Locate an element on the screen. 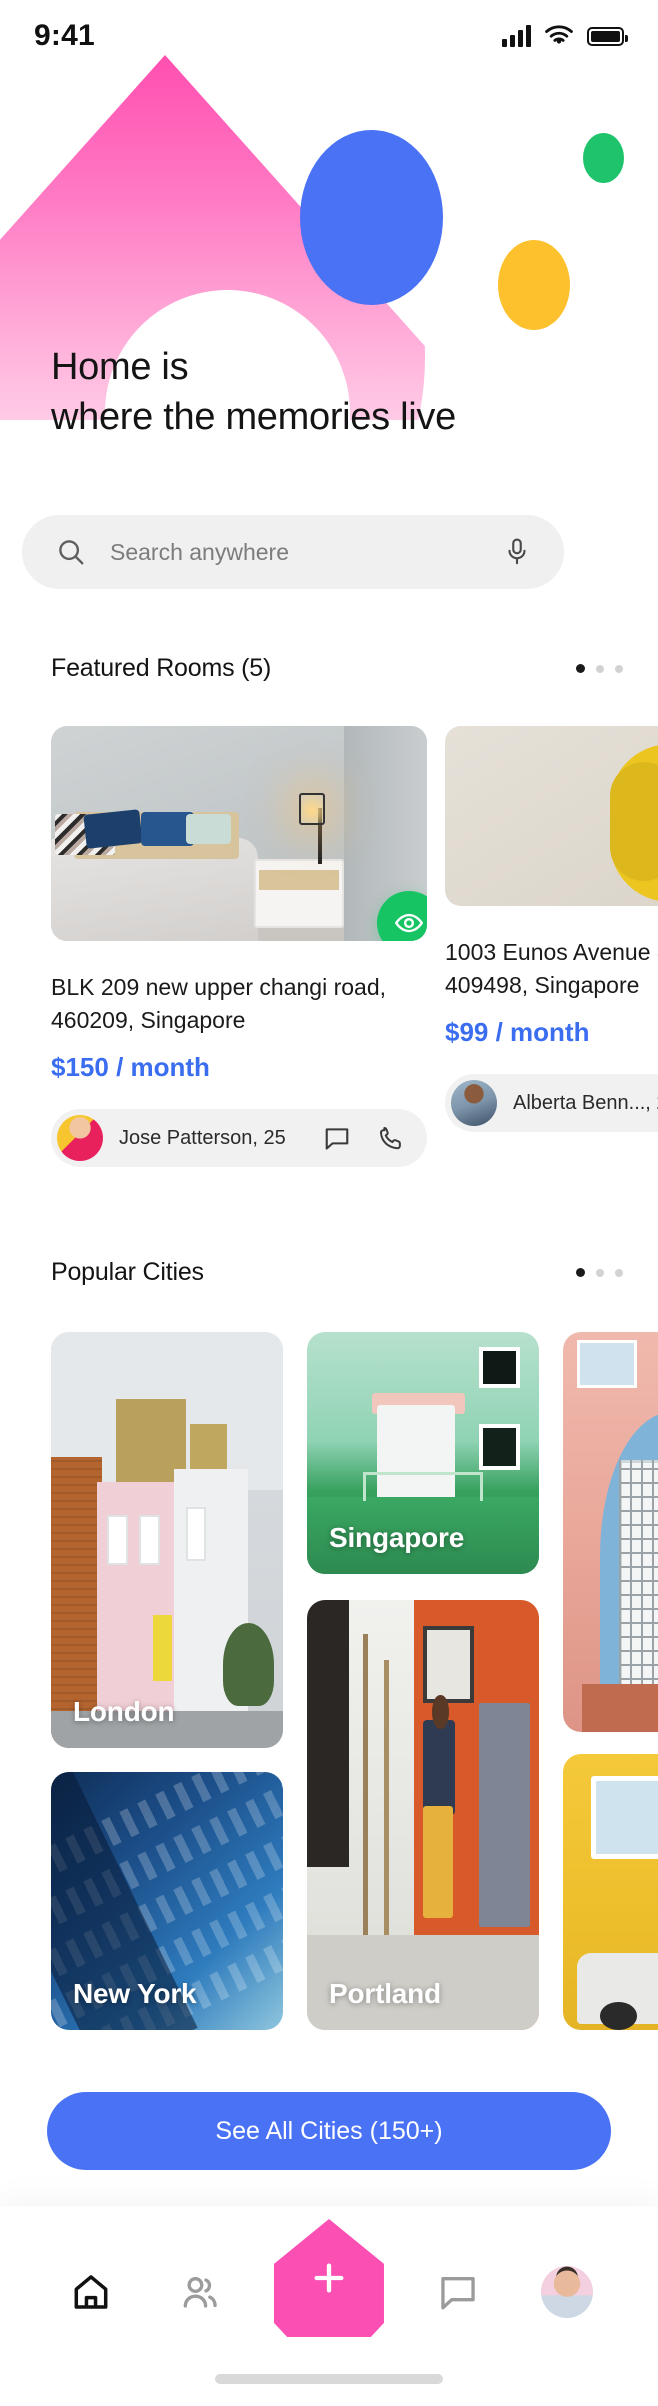 Image resolution: width=658 pixels, height=2406 pixels. city-card-london: London is located at coordinates (167, 1540).